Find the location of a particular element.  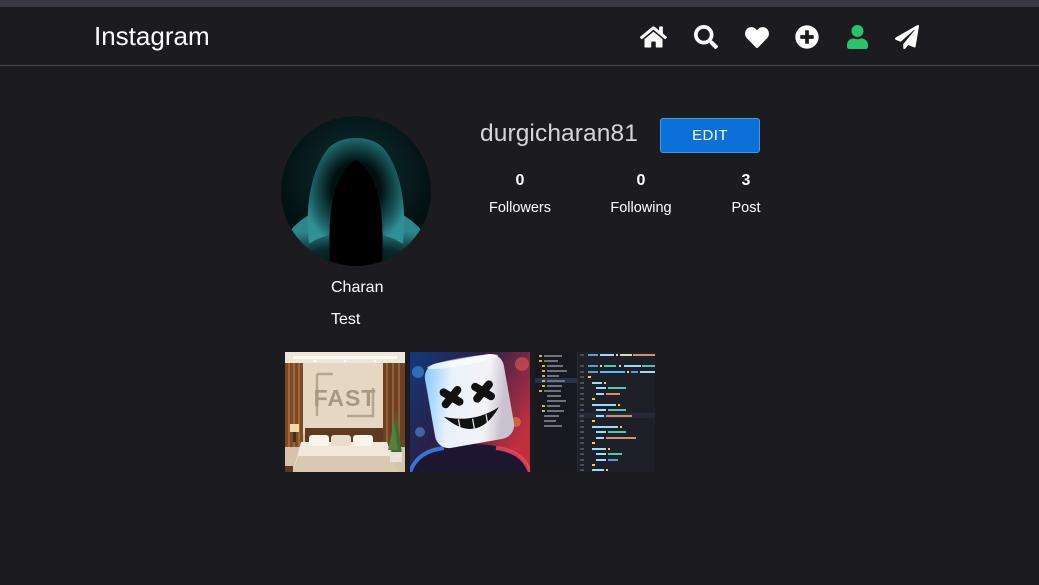

profile-full-name: Charan is located at coordinates (357, 287).